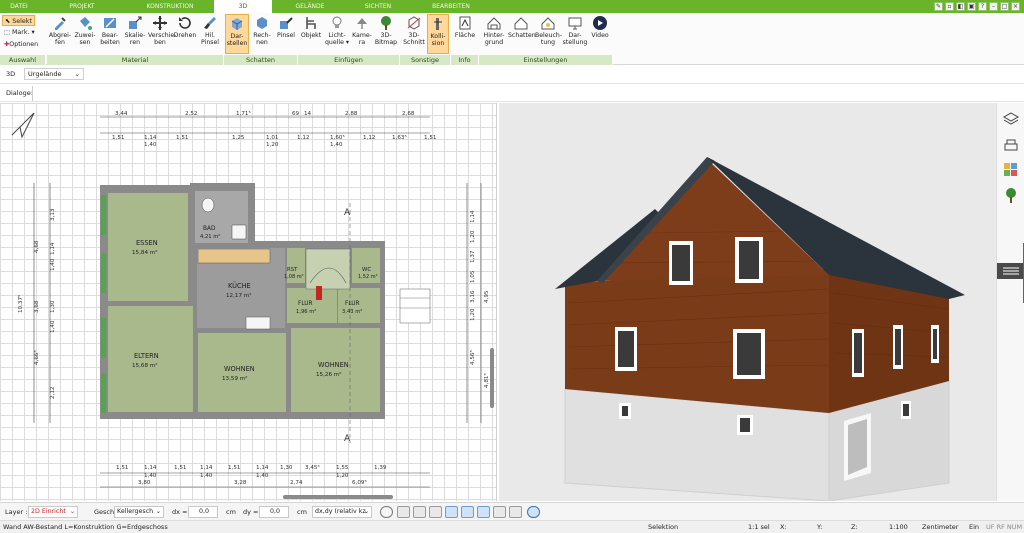  Describe the element at coordinates (369, 138) in the screenshot. I see `dim: 1,12` at that location.